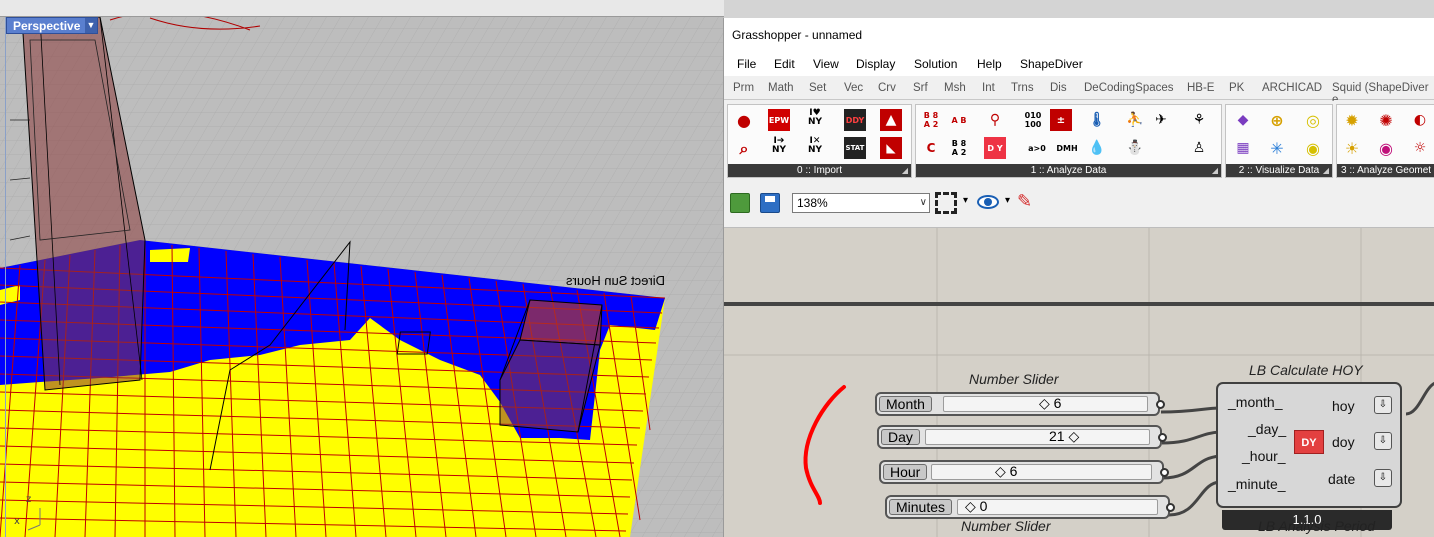 This screenshot has width=1434, height=537. I want to click on person-chart-icon: ⛹, so click(1135, 120).